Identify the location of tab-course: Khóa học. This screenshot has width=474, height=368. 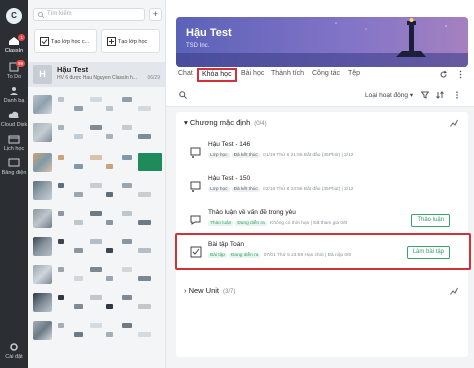
(217, 75).